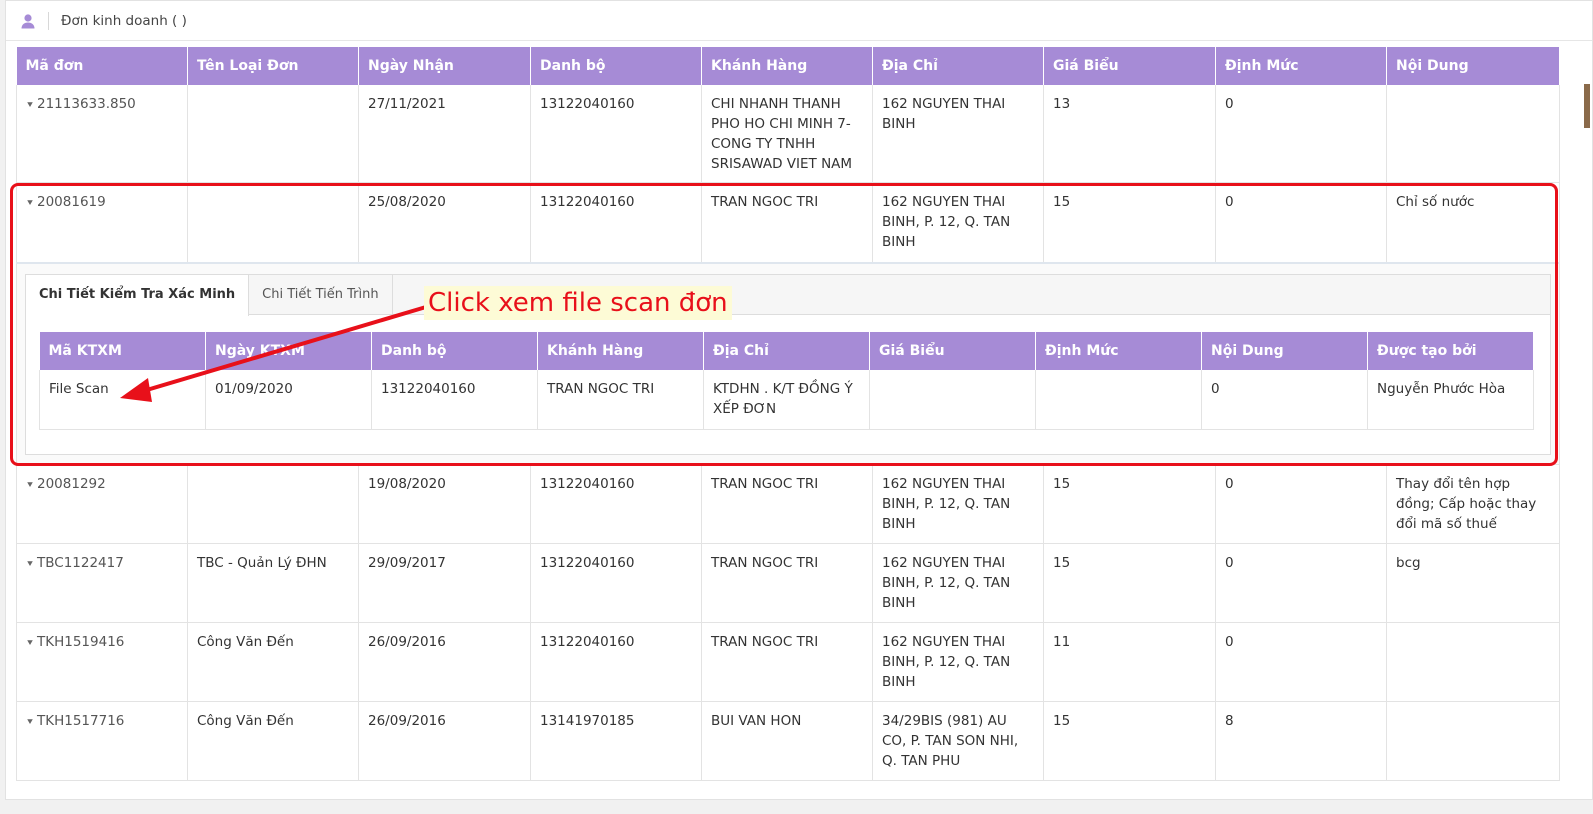 The image size is (1593, 814). What do you see at coordinates (288, 399) in the screenshot?
I see `cell: 01/09/2020` at bounding box center [288, 399].